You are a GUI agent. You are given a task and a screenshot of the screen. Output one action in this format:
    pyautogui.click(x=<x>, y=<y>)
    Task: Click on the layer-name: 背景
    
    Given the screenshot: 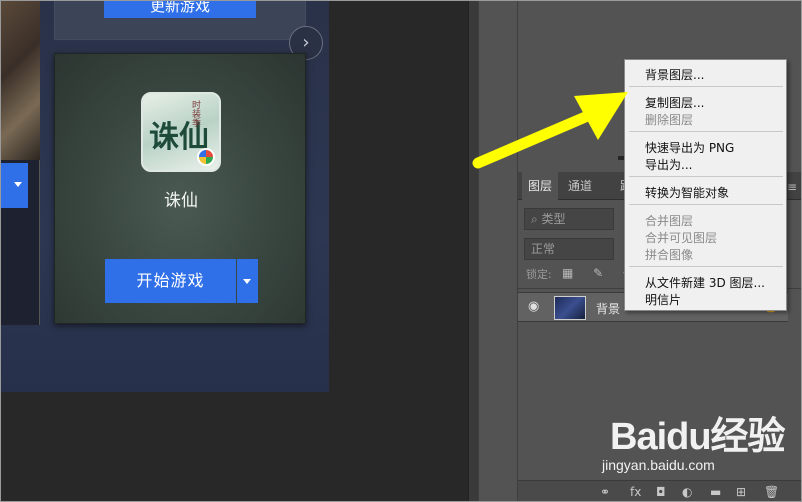 What is the action you would take?
    pyautogui.click(x=608, y=309)
    